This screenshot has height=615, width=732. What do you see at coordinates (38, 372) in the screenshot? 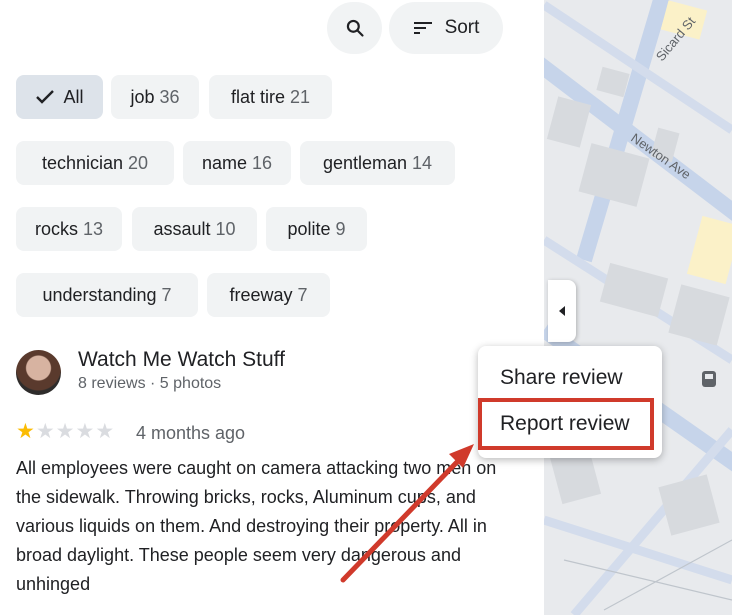
I see `reviewer-avatar` at bounding box center [38, 372].